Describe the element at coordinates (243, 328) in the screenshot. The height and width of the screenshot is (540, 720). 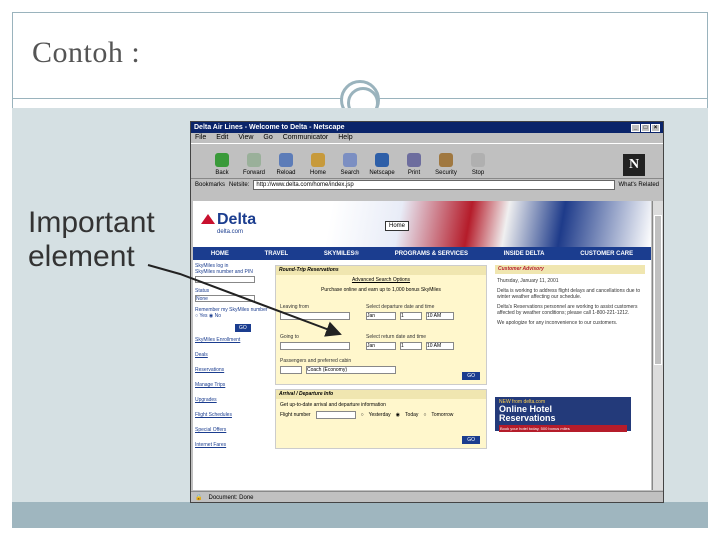
I see `login-go-button: GO` at that location.